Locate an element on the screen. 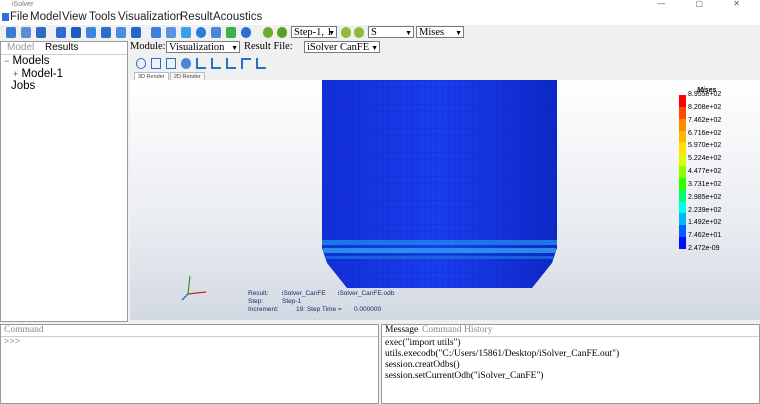 The height and width of the screenshot is (404, 760). view-toolbar is located at coordinates (445, 64).